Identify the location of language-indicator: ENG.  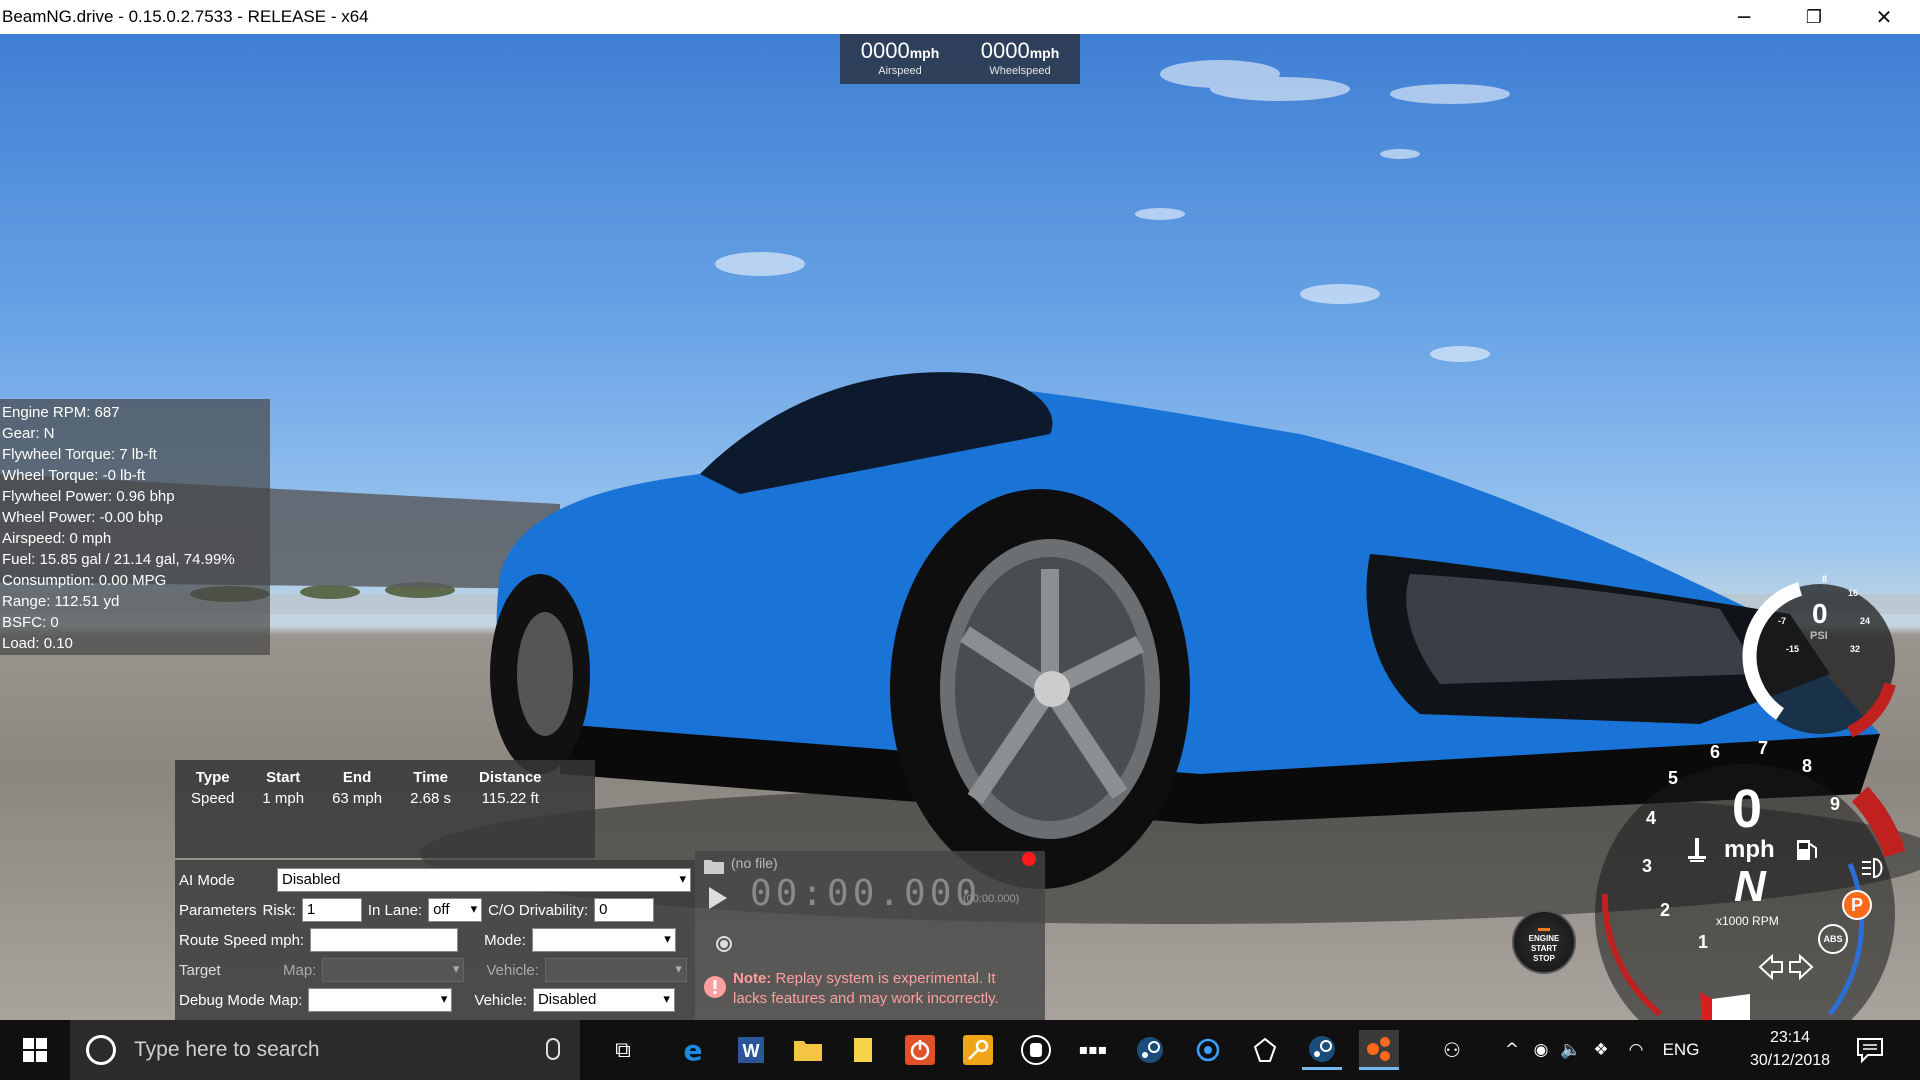
(1681, 1050).